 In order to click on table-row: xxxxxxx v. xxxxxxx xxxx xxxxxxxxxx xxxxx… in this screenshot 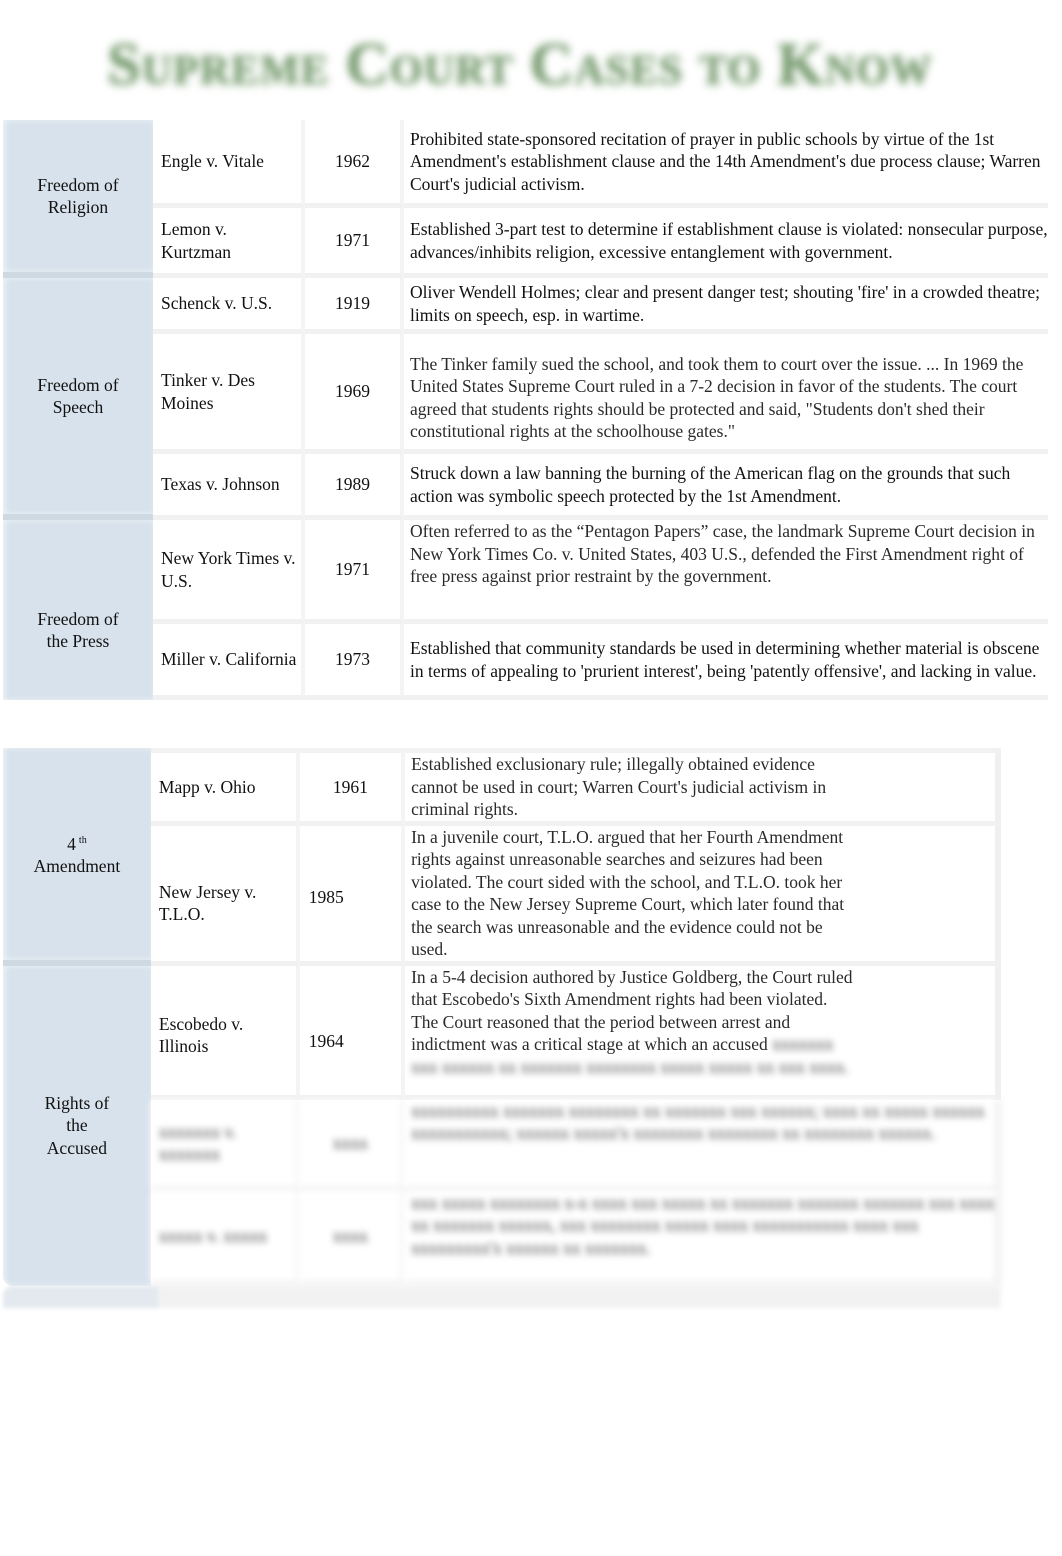, I will do `click(502, 1145)`.